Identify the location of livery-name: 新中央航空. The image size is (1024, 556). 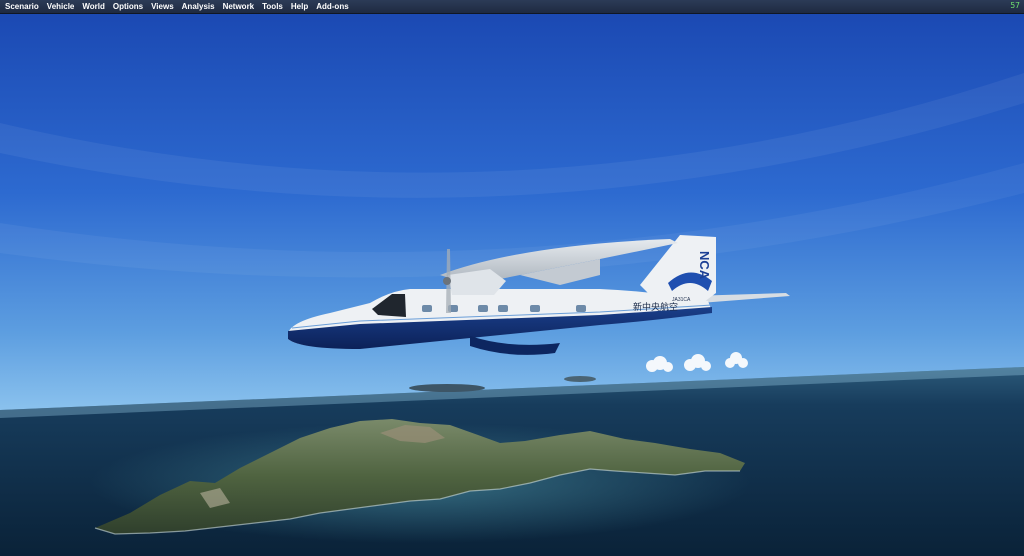
(655, 307).